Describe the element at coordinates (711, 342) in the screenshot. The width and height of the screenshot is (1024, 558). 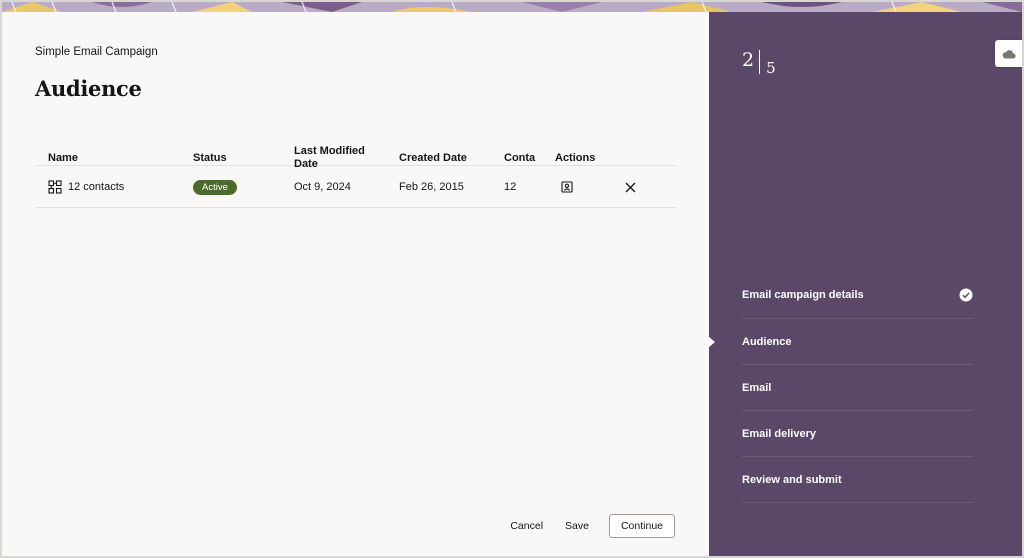
I see `current-step-pointer` at that location.